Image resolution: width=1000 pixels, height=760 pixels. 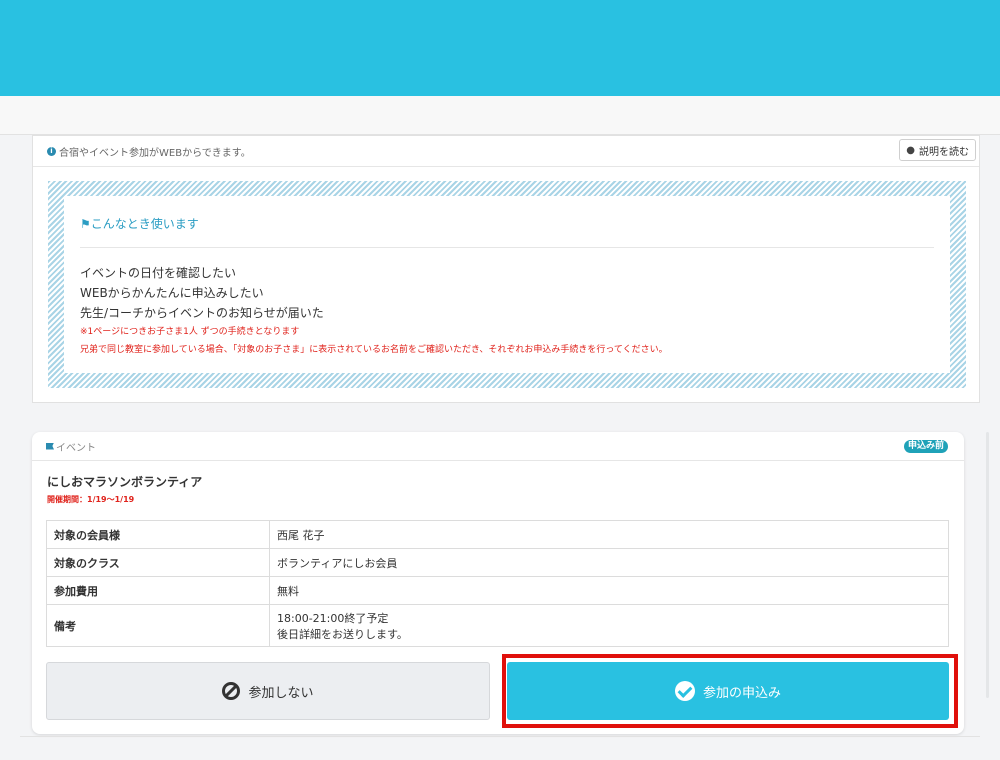 I want to click on decline-button: 参加しない, so click(x=268, y=691).